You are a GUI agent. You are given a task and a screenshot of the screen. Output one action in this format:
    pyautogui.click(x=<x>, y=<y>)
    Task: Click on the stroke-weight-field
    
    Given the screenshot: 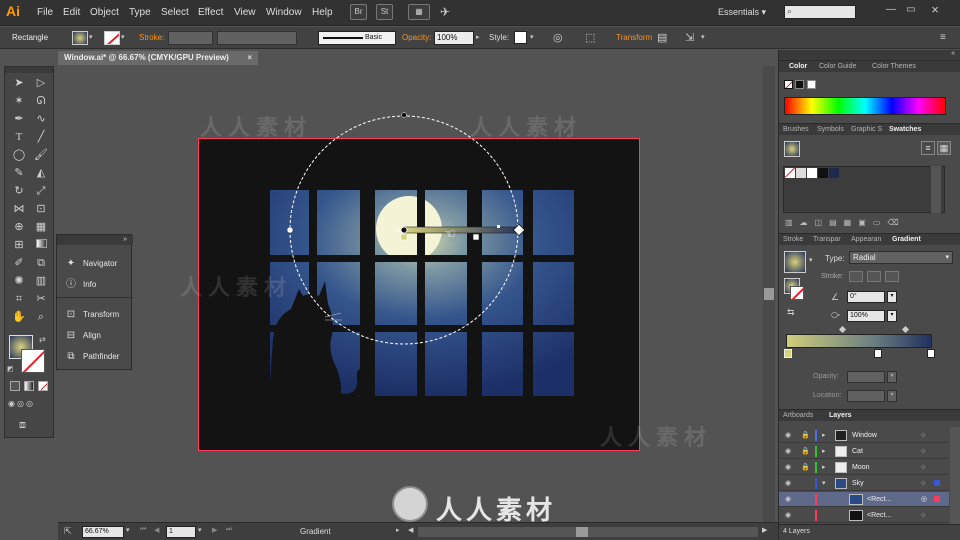 What is the action you would take?
    pyautogui.click(x=190, y=38)
    